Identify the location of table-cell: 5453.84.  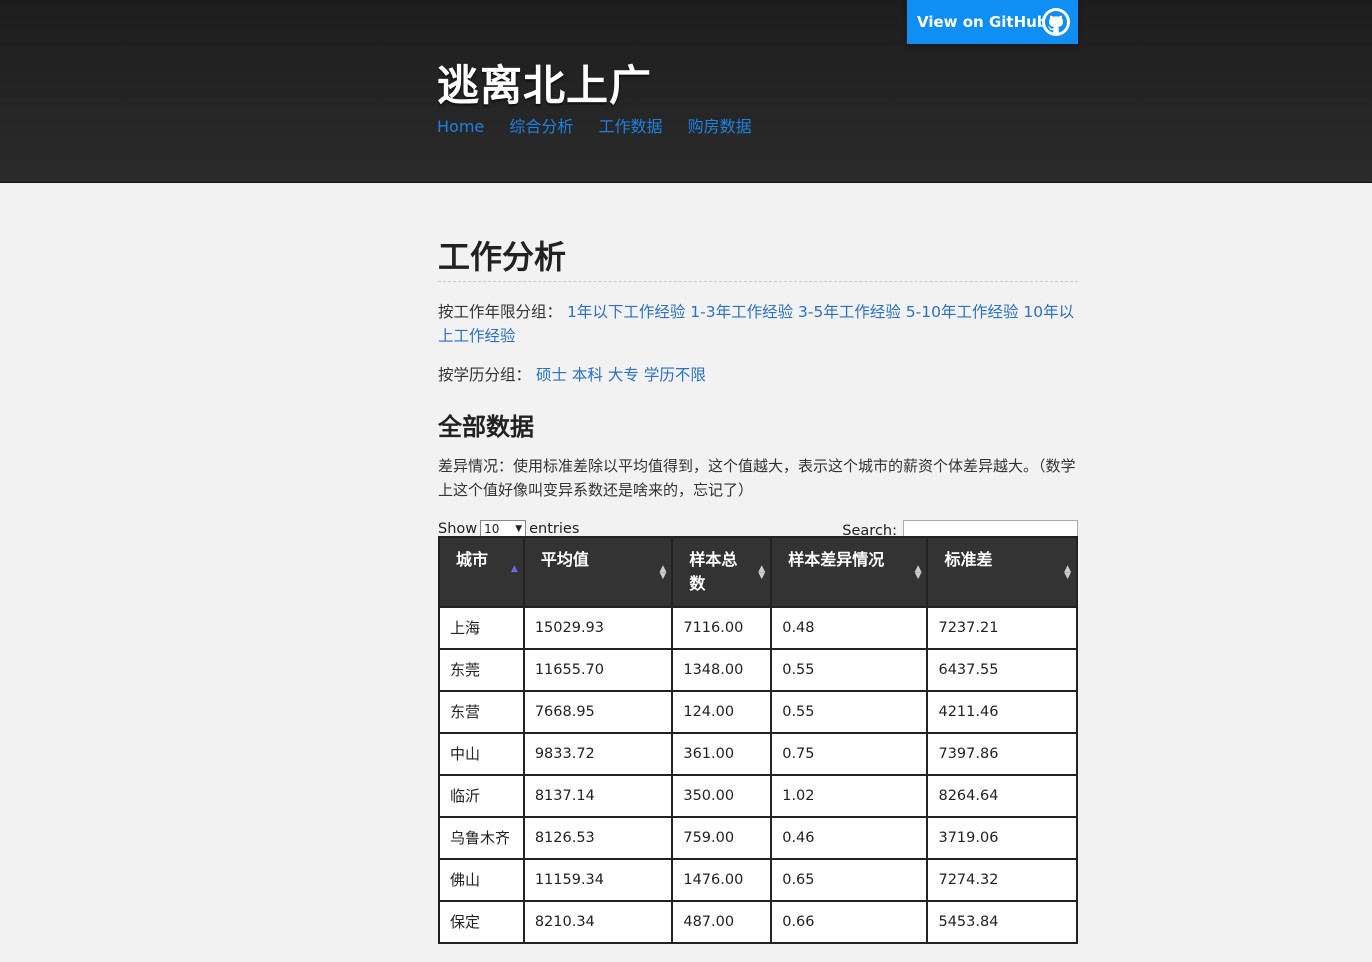
(1002, 922).